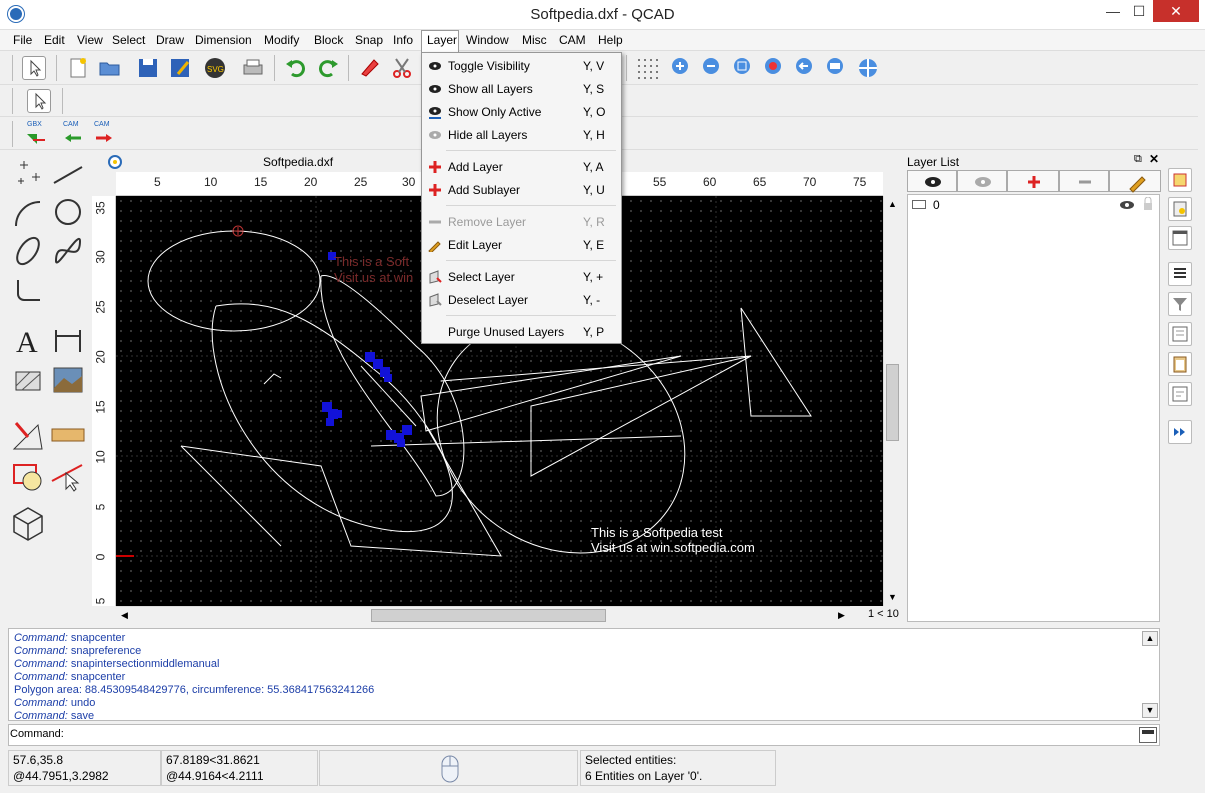  What do you see at coordinates (1180, 209) in the screenshot?
I see `library-browser-button` at bounding box center [1180, 209].